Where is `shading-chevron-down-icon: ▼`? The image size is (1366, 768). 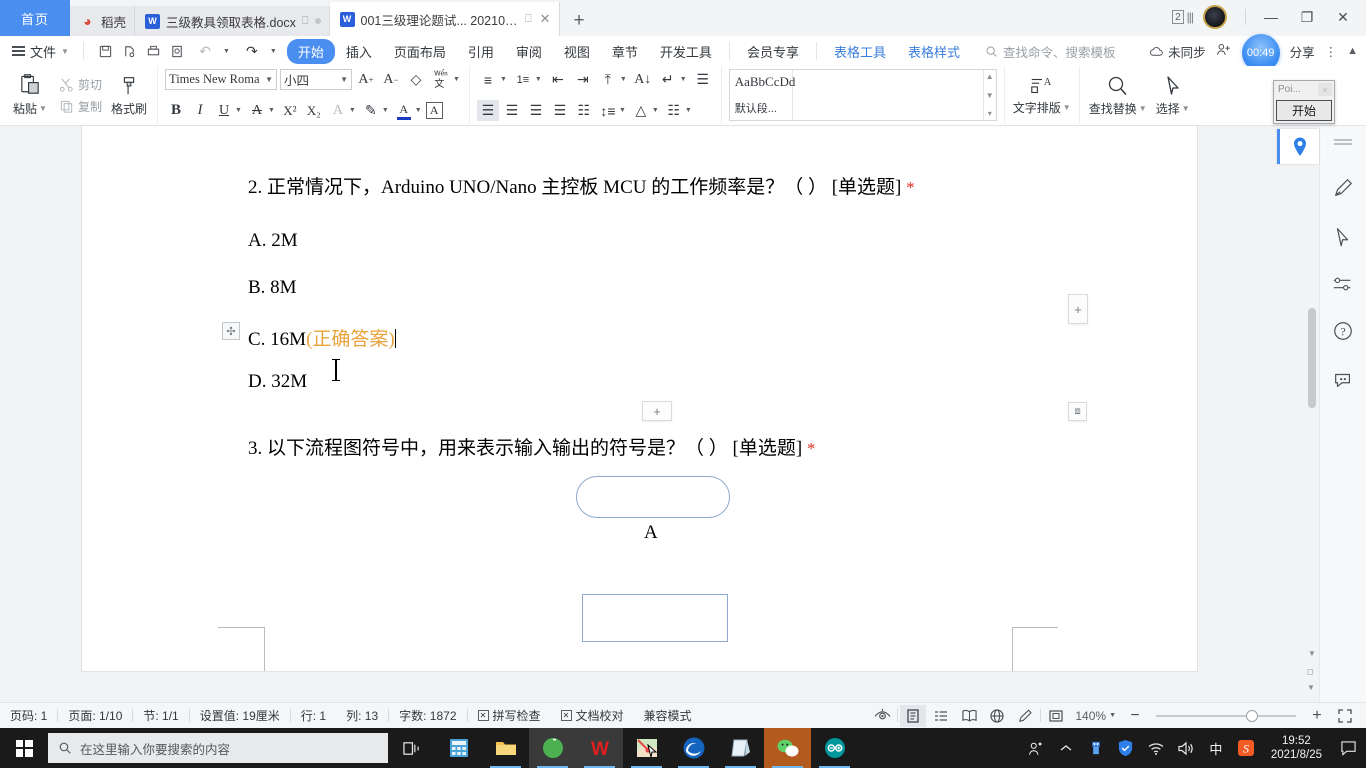 shading-chevron-down-icon: ▼ is located at coordinates (655, 110).